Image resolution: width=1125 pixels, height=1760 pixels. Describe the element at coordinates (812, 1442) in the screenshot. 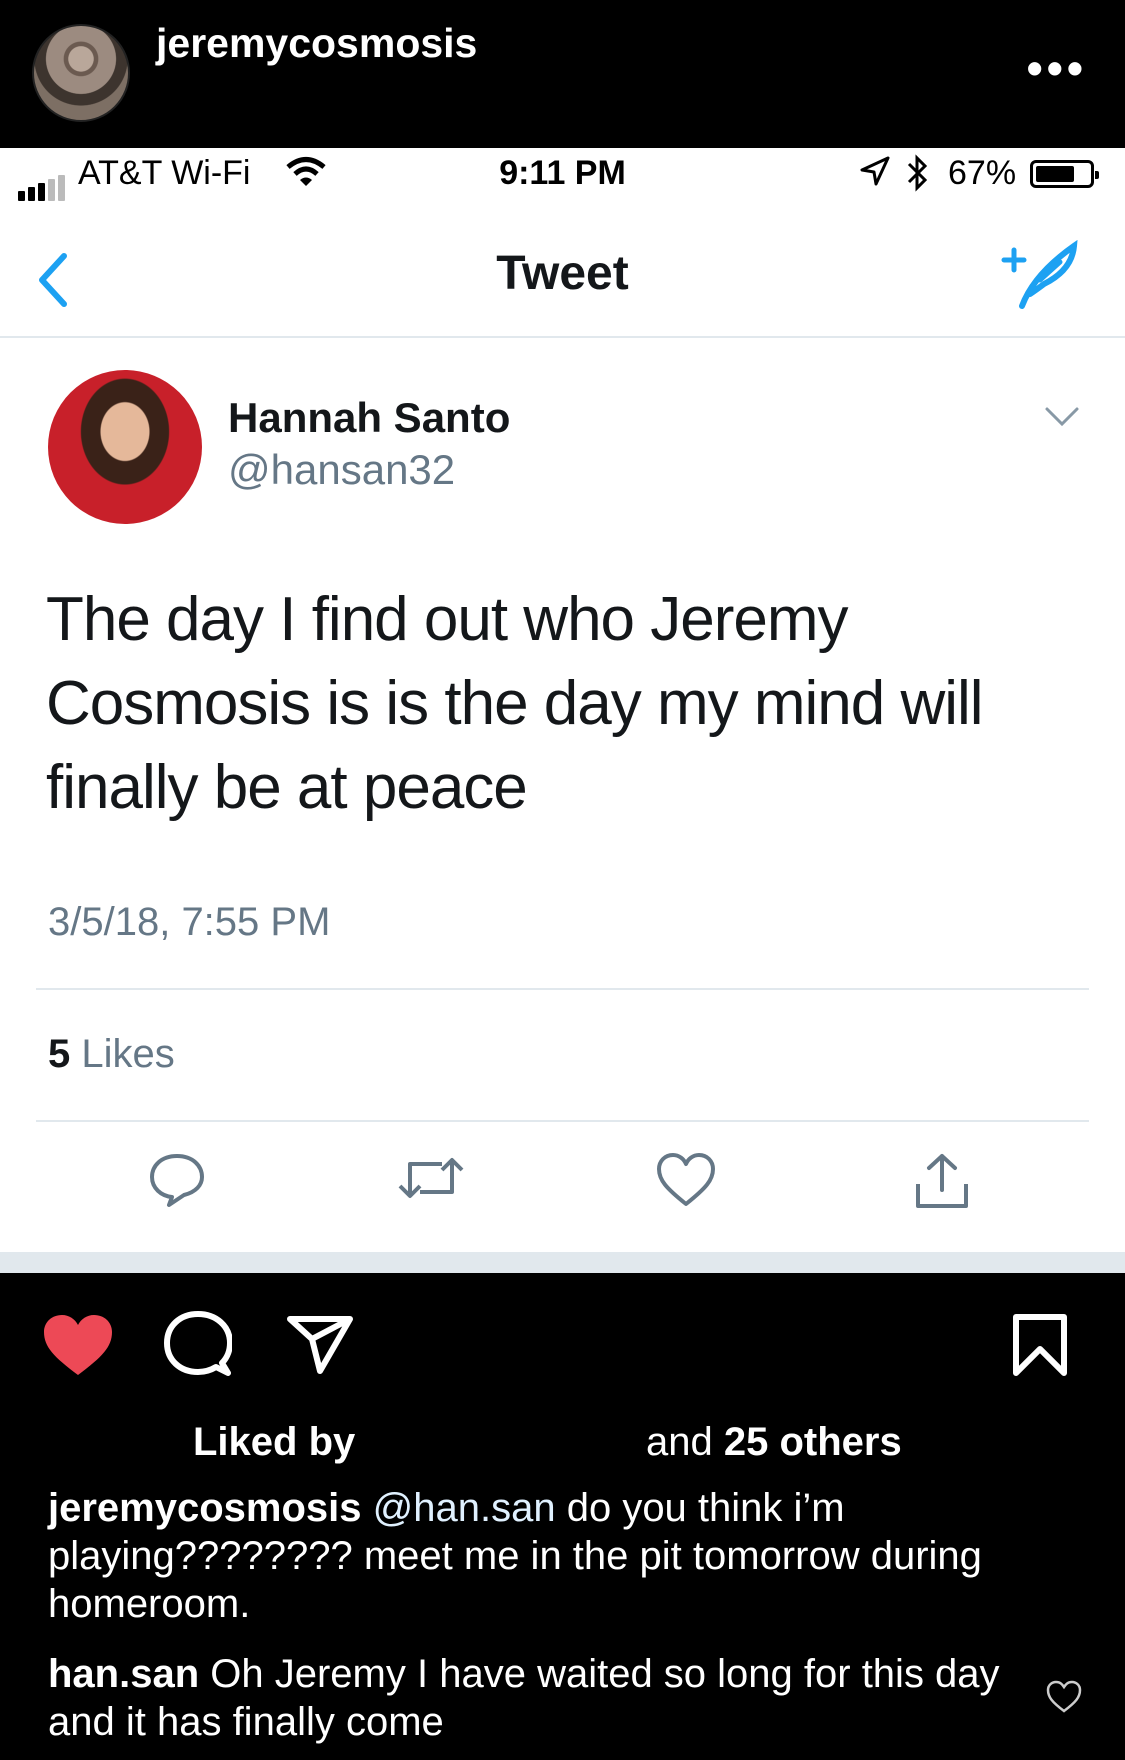

I see `liked-by-count: 25 others` at that location.